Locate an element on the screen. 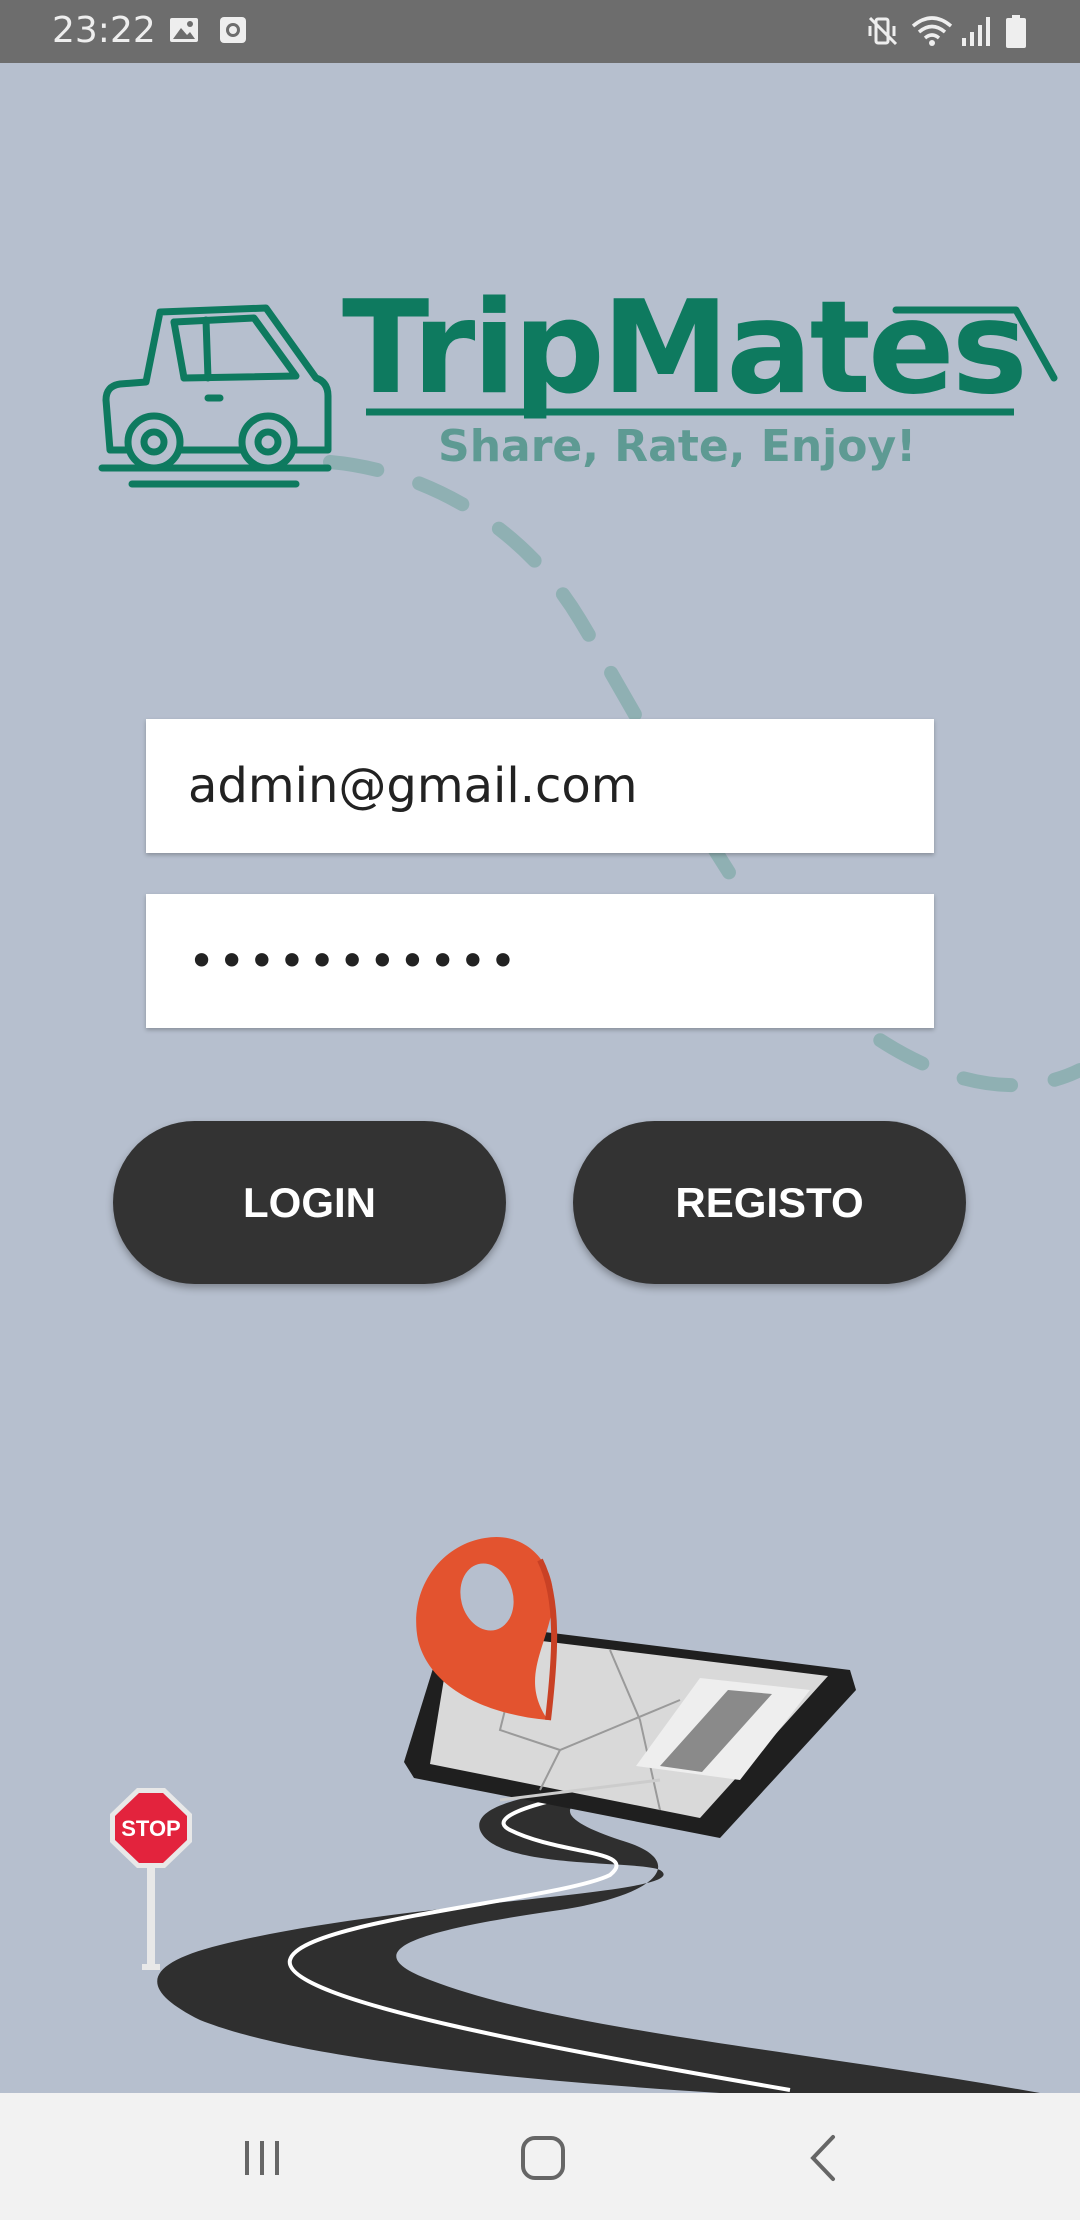 This screenshot has width=1080, height=2220. register-button: REGISTO is located at coordinates (769, 1202).